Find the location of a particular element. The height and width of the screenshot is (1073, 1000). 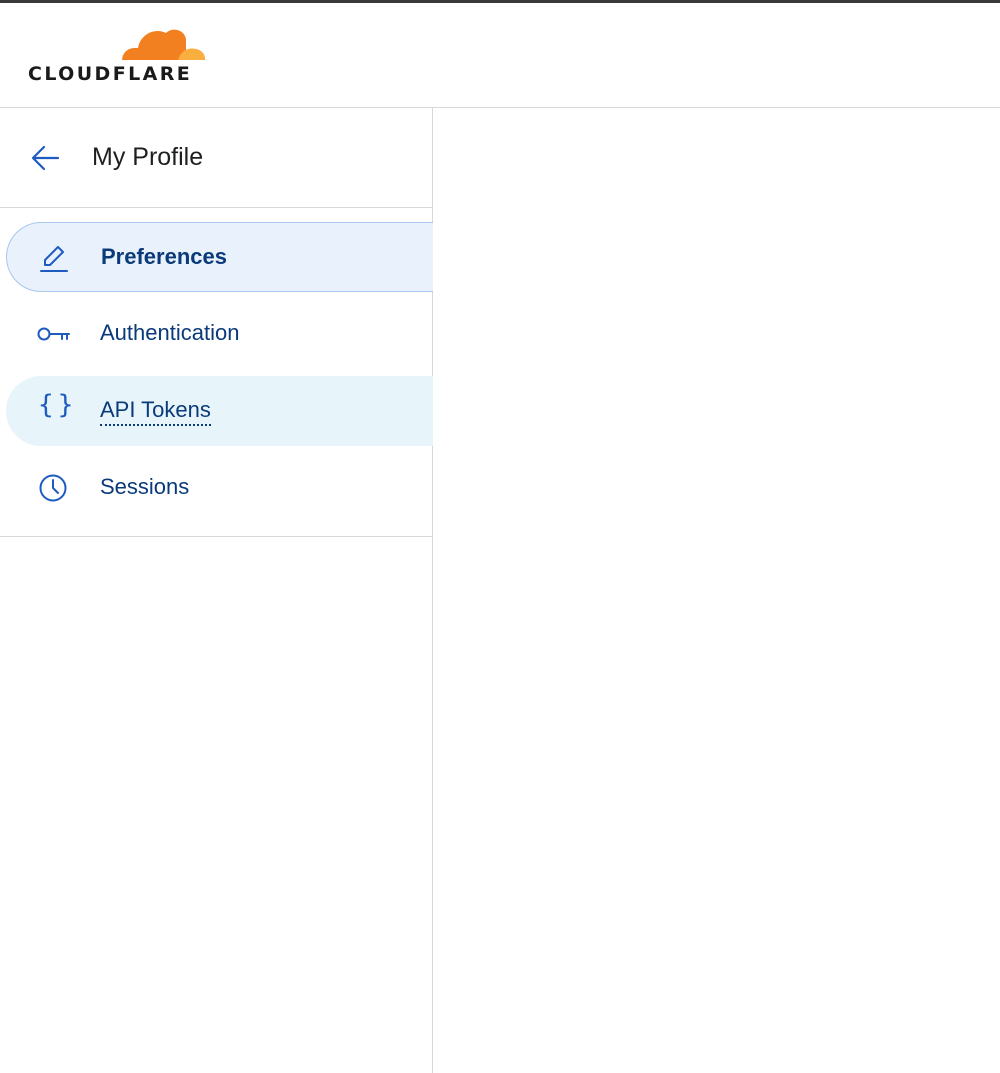

nav-item-sessions: Sessions is located at coordinates (219, 488).